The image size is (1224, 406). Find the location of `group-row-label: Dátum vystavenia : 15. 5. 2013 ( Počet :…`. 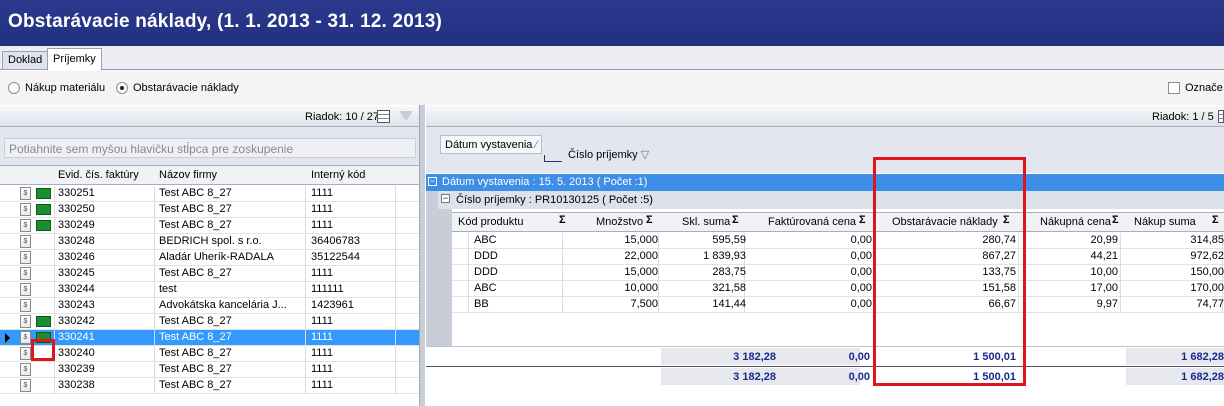

group-row-label: Dátum vystavenia : 15. 5. 2013 ( Počet :… is located at coordinates (545, 182).